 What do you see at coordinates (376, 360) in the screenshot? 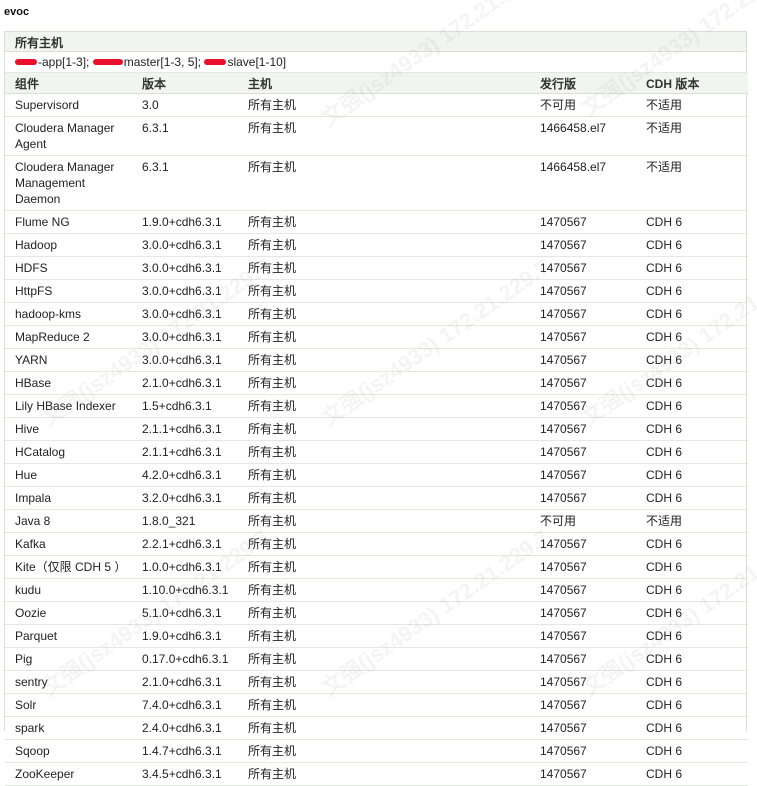
I see `table-row: YARN 3.0.0+cdh6.3.1 所有主机 1470567 CDH 6` at bounding box center [376, 360].